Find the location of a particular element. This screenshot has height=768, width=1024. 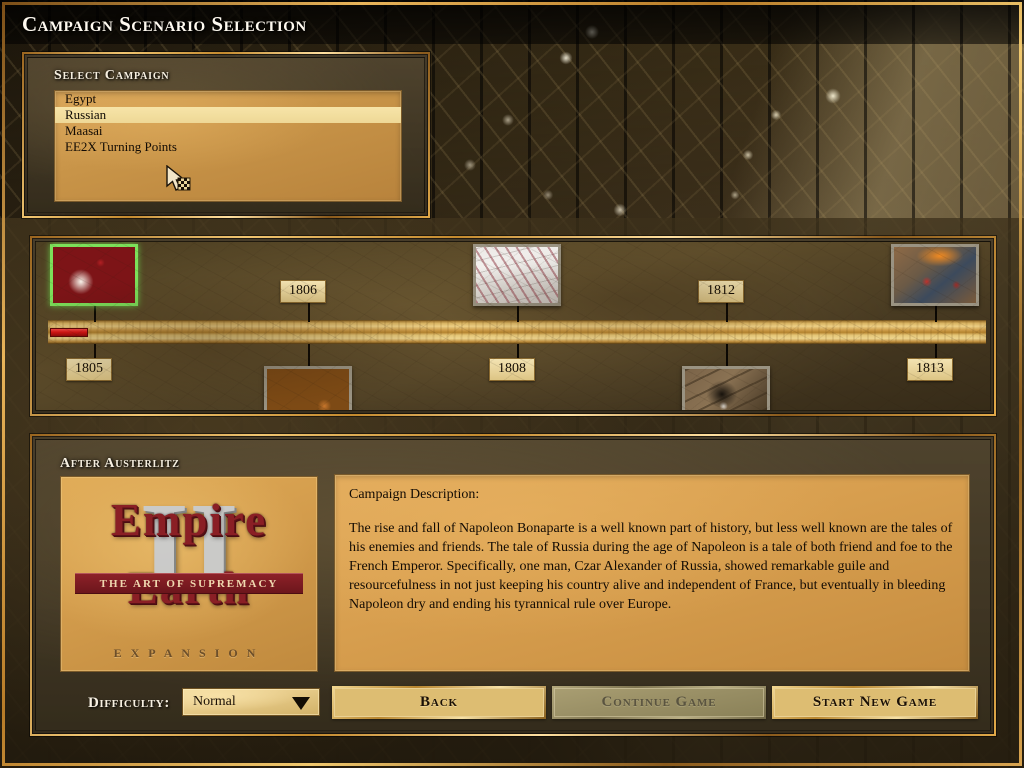

campaign-list-item: Egypt is located at coordinates (228, 99).